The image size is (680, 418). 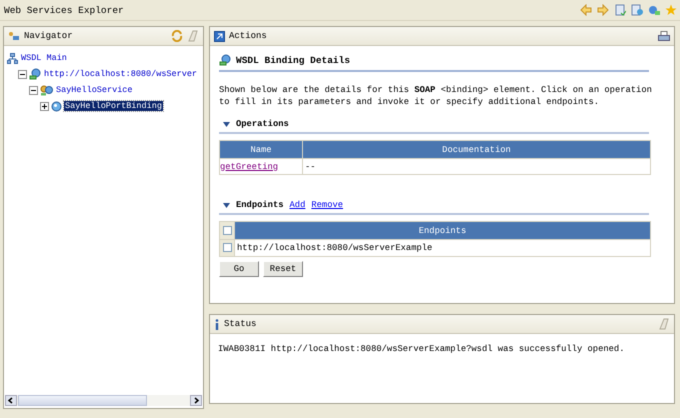 I want to click on star-icon, so click(x=671, y=10).